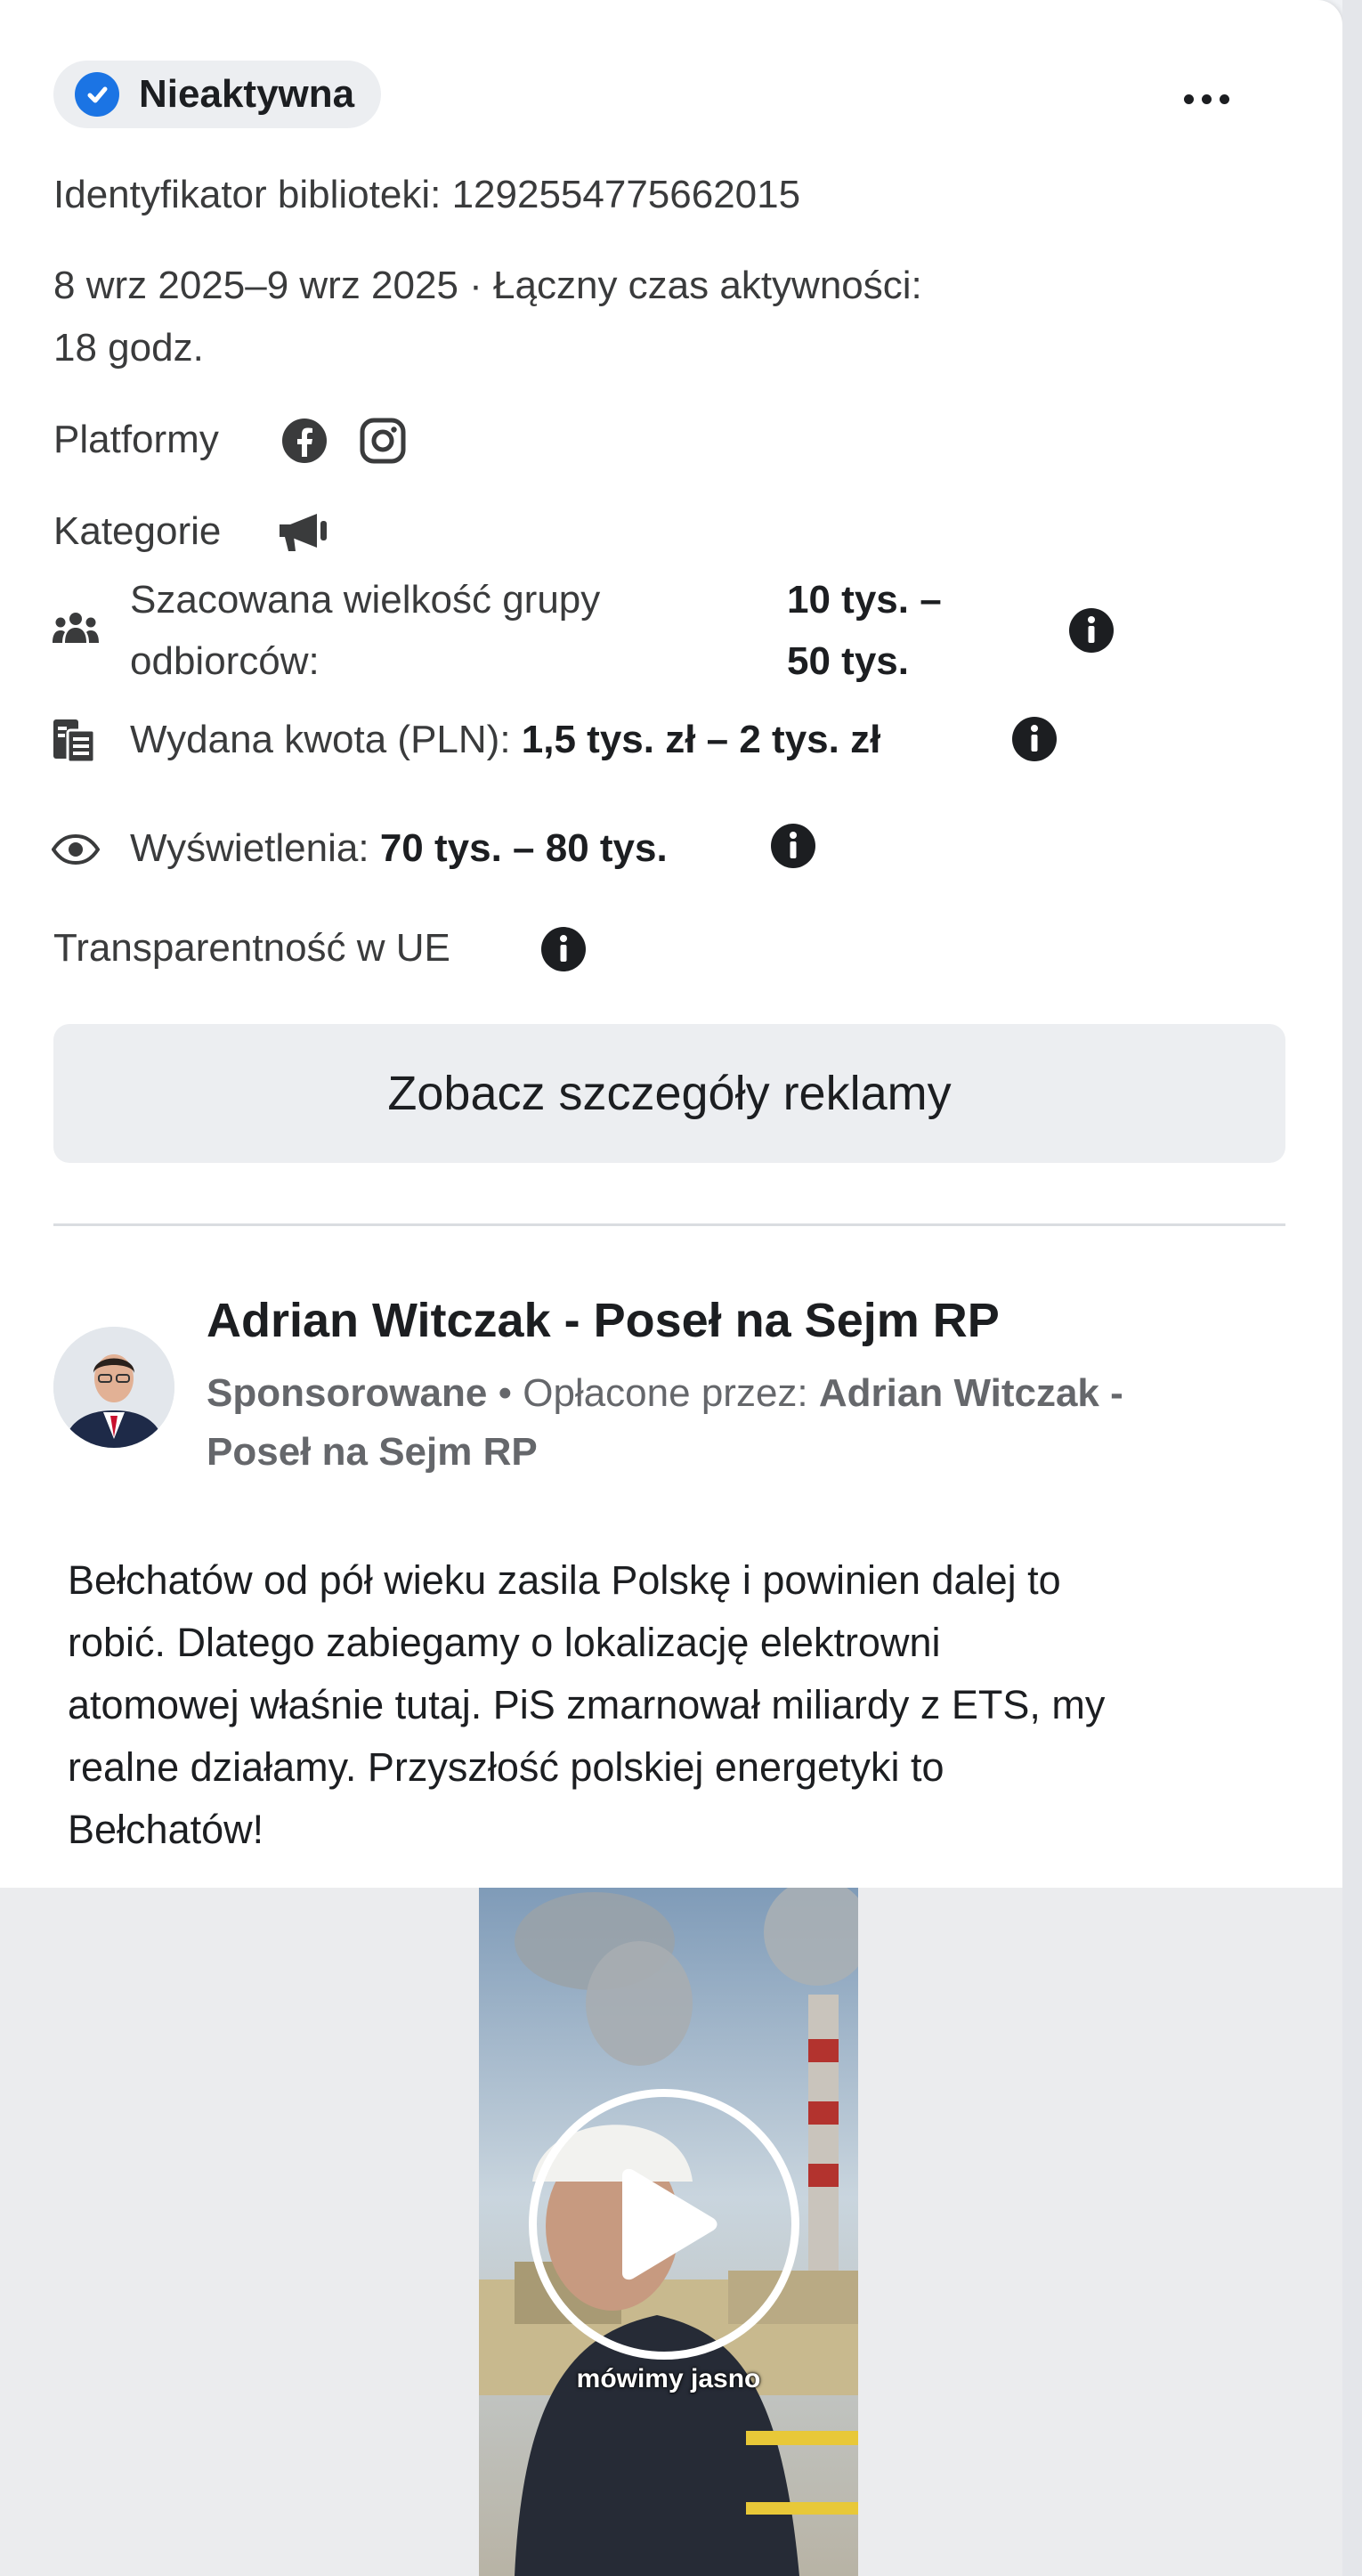  Describe the element at coordinates (74, 741) in the screenshot. I see `money-icon` at that location.